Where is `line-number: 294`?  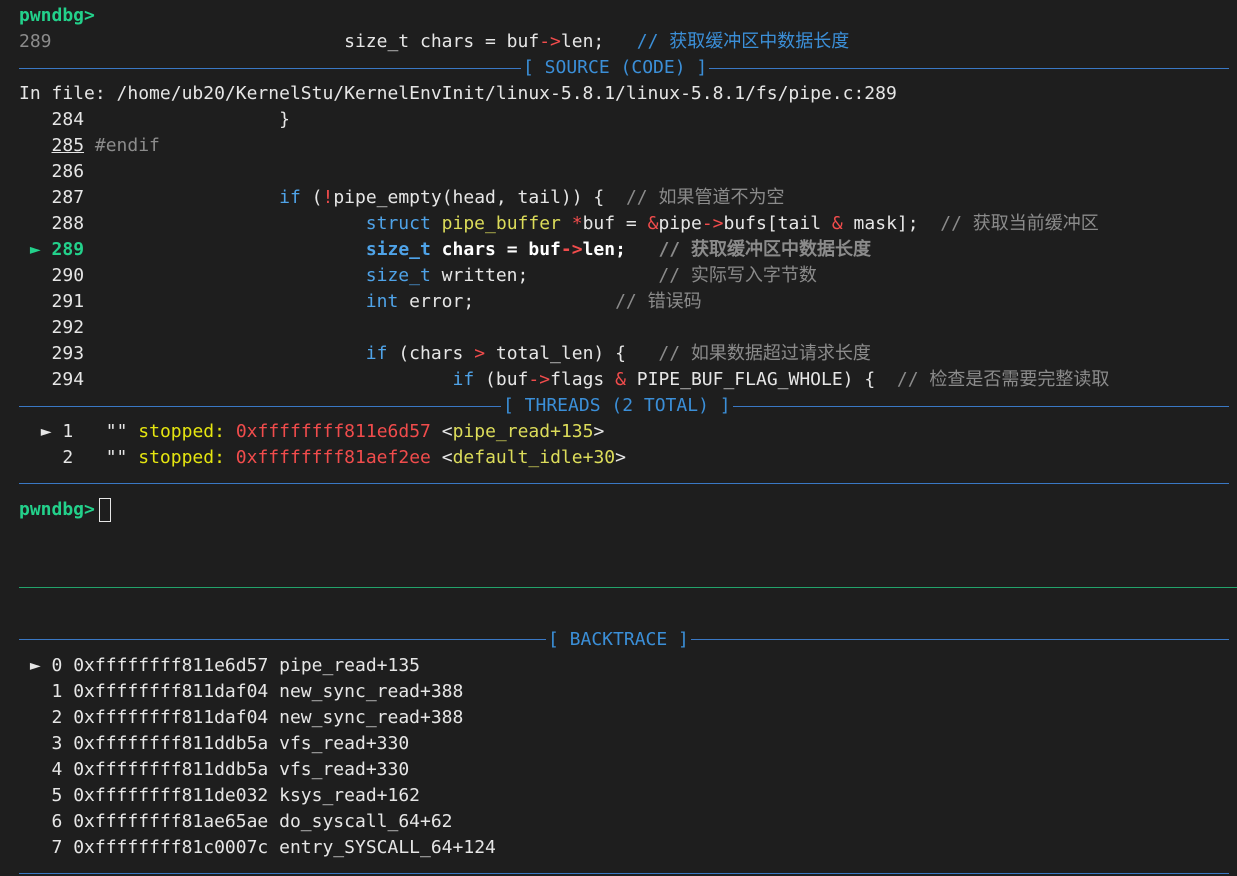
line-number: 294 is located at coordinates (68, 379).